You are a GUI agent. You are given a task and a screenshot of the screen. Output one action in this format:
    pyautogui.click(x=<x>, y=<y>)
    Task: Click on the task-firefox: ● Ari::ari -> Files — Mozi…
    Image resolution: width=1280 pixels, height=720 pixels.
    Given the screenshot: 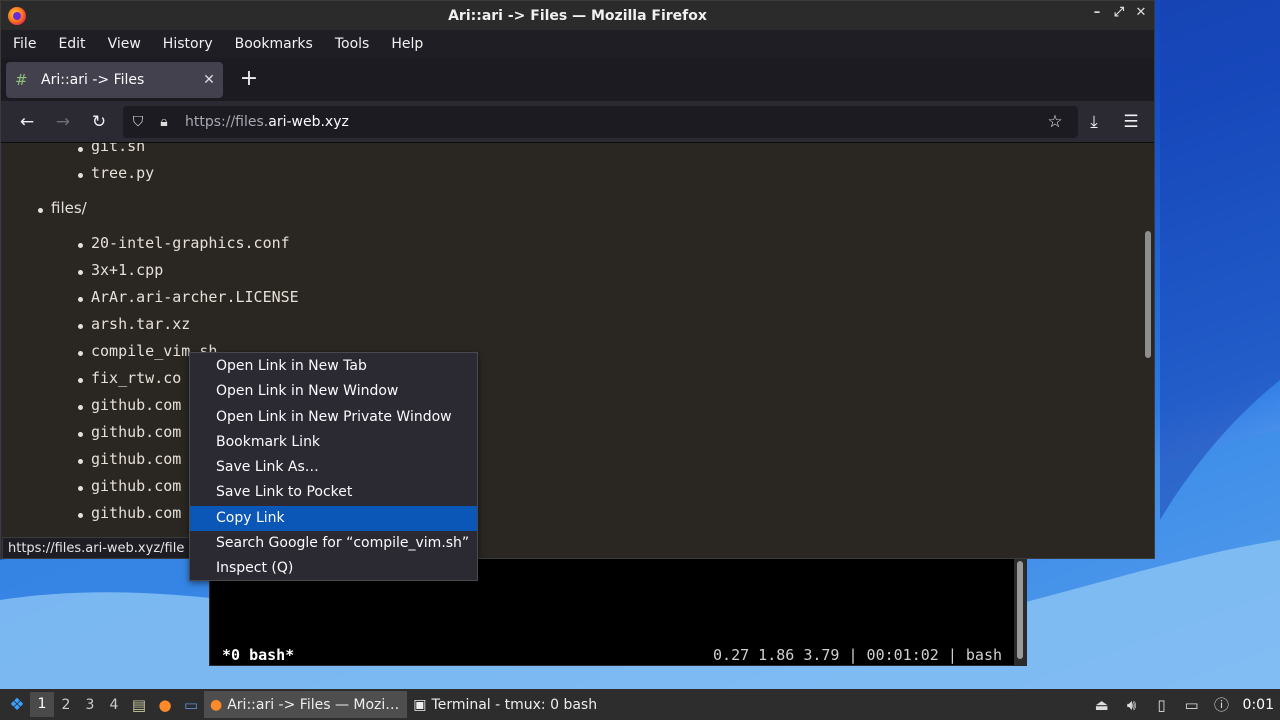 What is the action you would take?
    pyautogui.click(x=306, y=704)
    